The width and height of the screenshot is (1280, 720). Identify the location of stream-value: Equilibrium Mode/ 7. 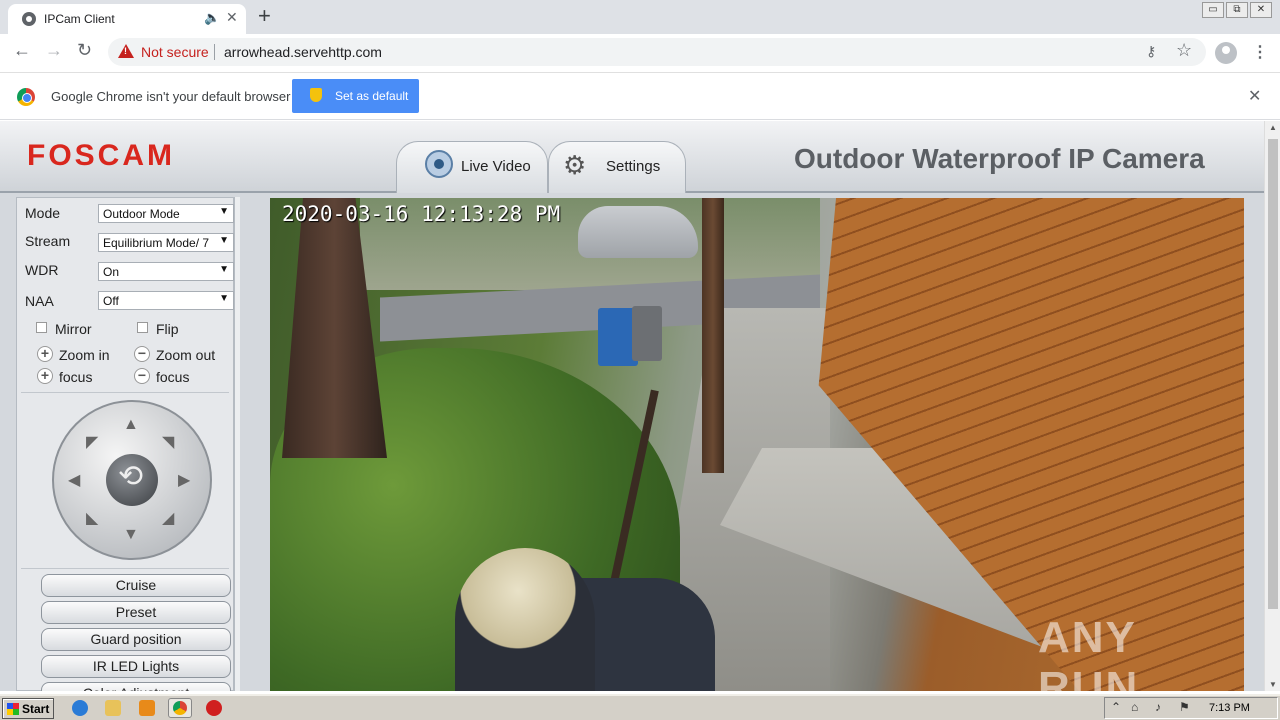
(156, 243).